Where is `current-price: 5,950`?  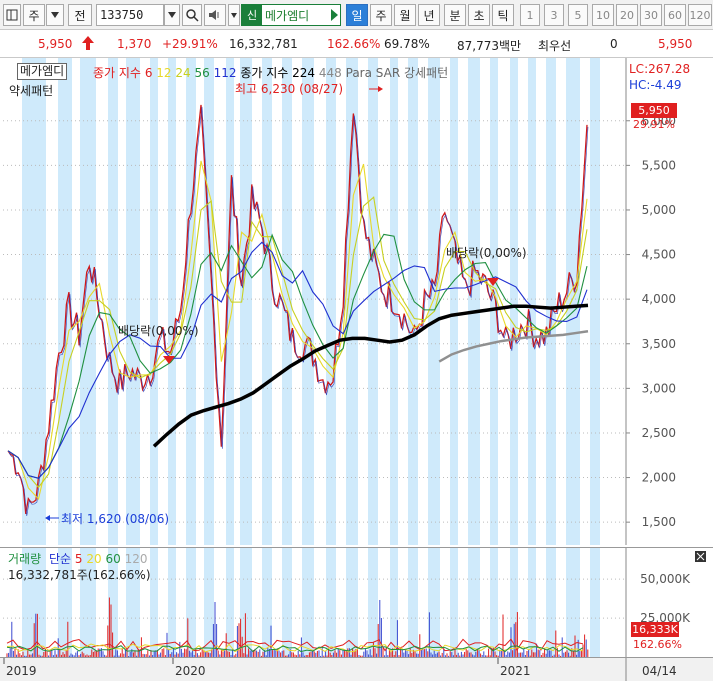 current-price: 5,950 is located at coordinates (55, 44).